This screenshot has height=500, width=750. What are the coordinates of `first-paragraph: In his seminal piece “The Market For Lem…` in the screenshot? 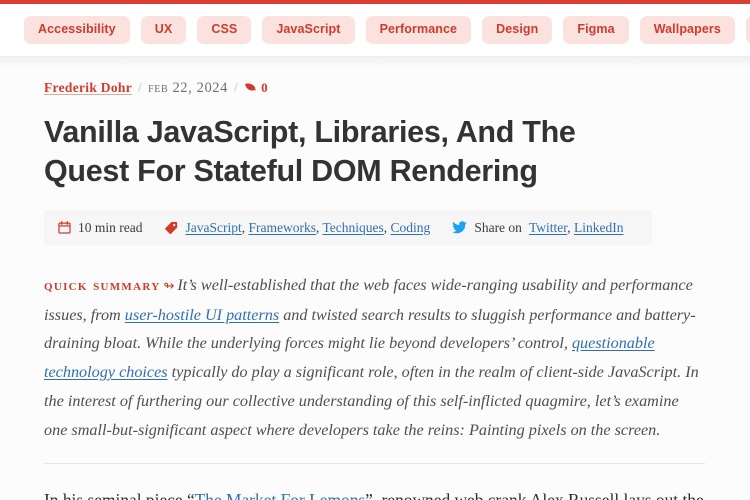 It's located at (374, 492).